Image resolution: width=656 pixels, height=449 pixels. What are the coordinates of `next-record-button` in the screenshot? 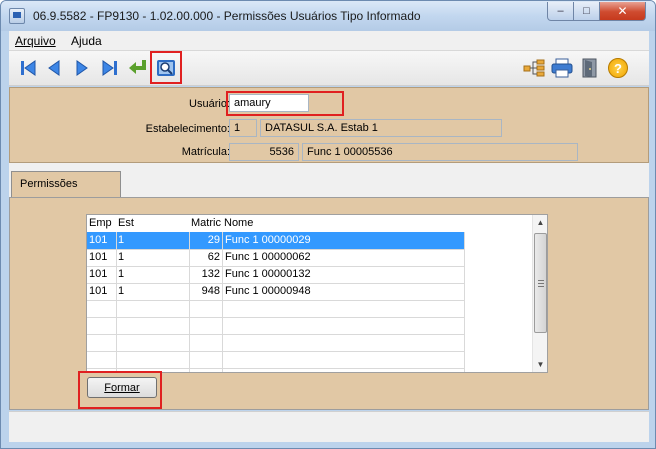 It's located at (82, 68).